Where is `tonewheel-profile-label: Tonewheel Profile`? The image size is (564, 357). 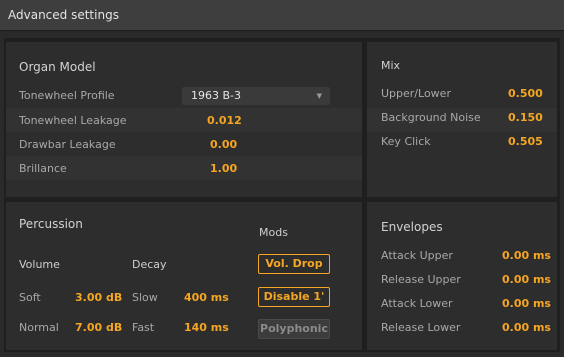
tonewheel-profile-label: Tonewheel Profile is located at coordinates (67, 95).